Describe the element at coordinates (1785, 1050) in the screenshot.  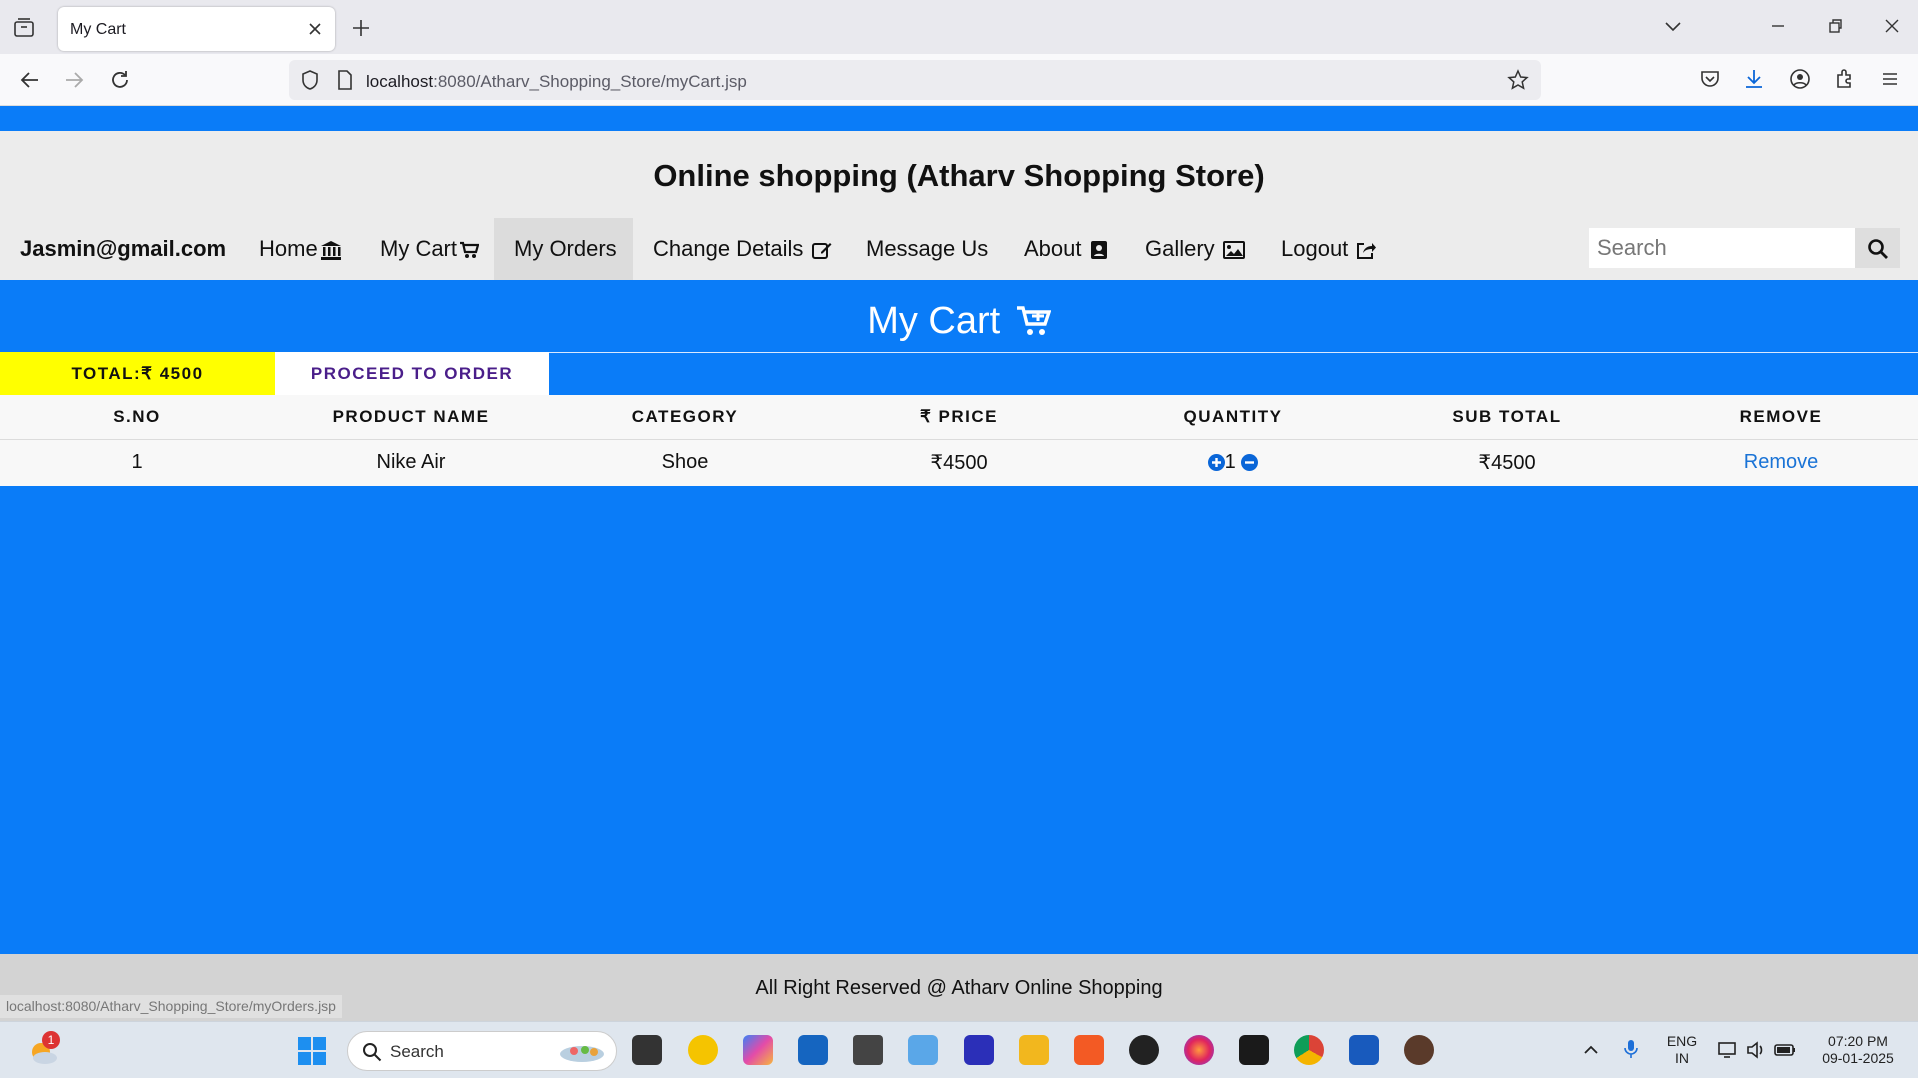
I see `battery-icon` at that location.